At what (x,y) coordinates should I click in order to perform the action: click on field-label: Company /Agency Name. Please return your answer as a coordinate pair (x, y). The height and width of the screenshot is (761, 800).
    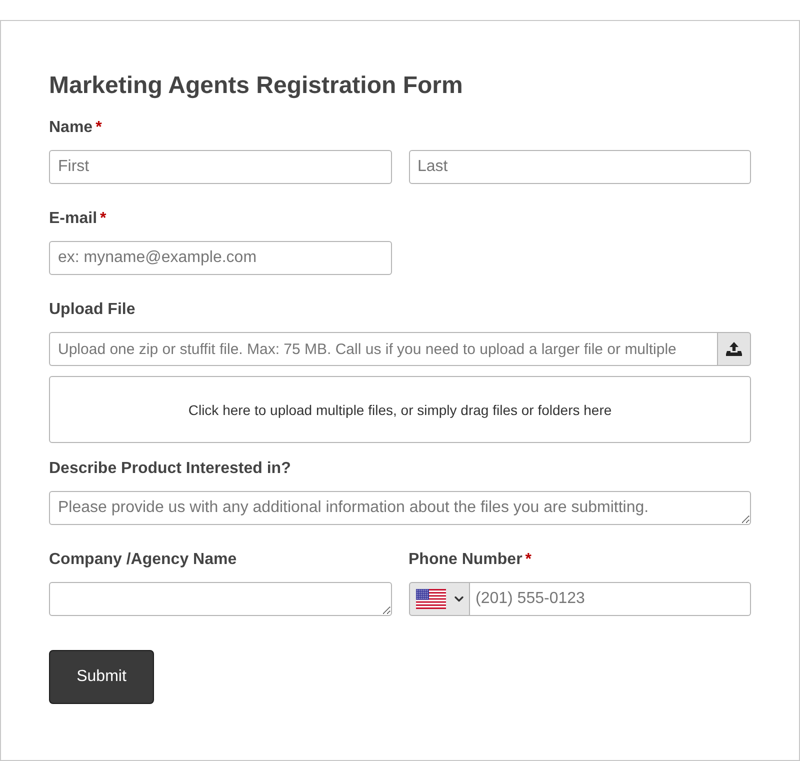
    Looking at the image, I should click on (143, 560).